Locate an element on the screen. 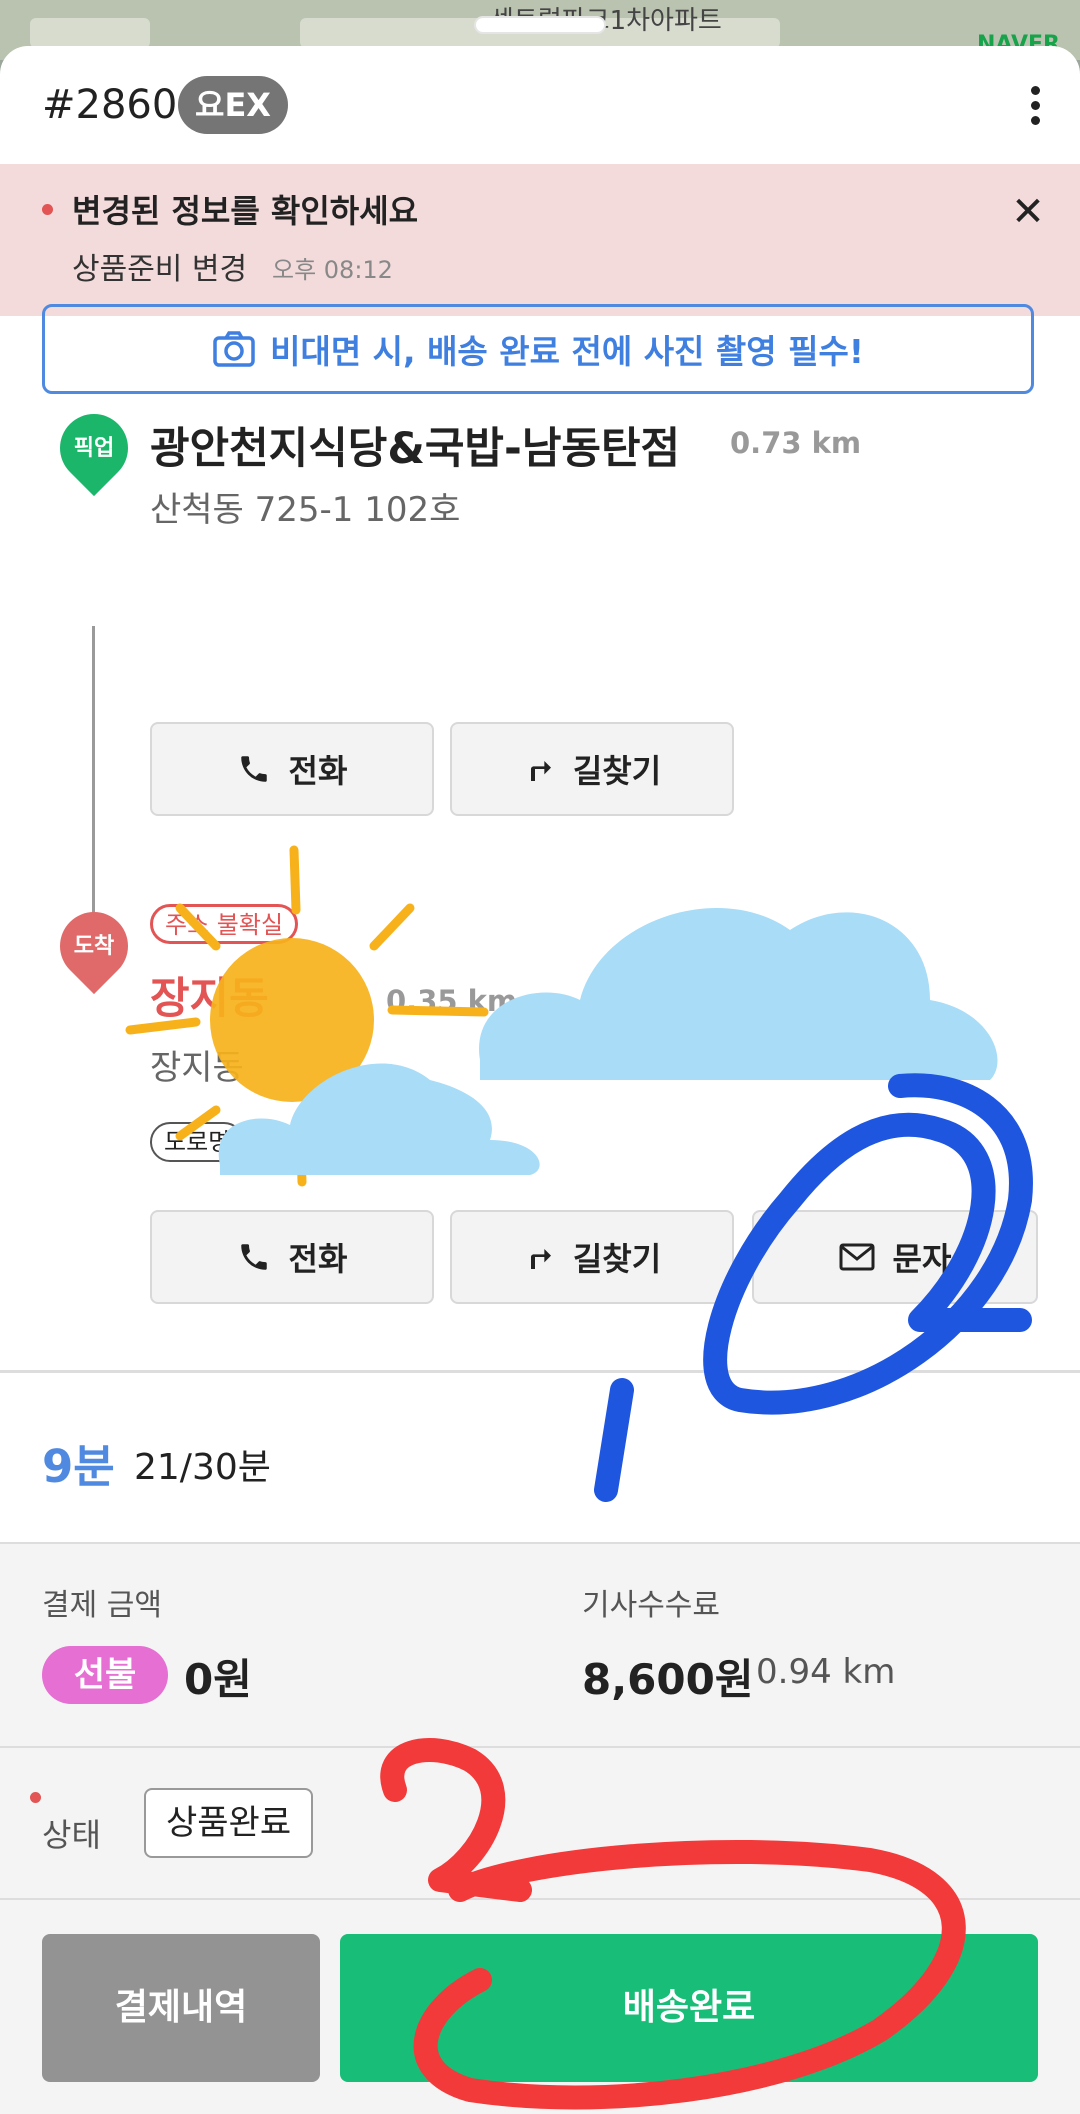  pickup-distance: 0.73 km is located at coordinates (796, 443).